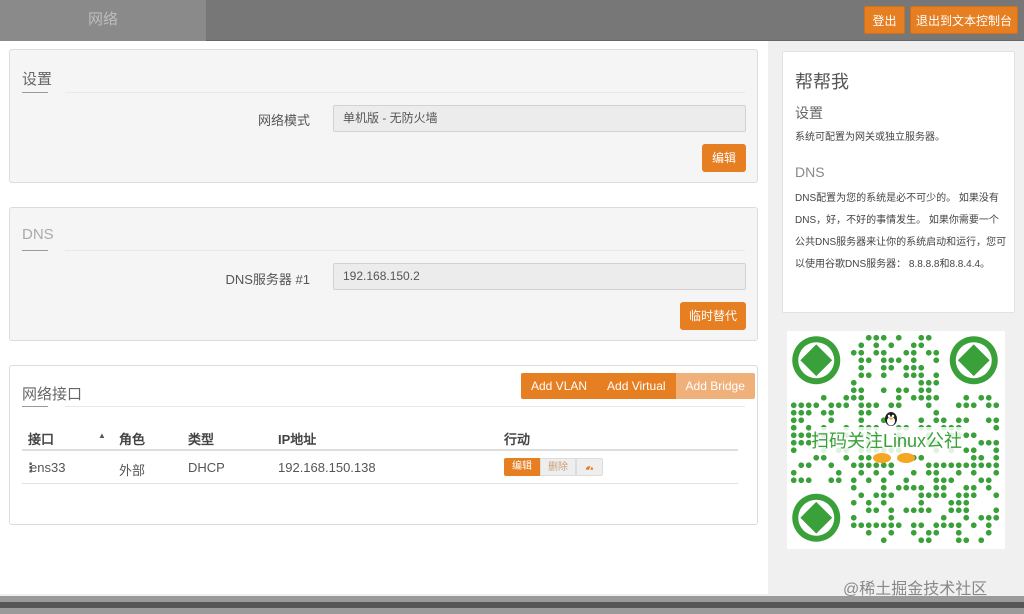 This screenshot has height=614, width=1024. I want to click on logout-button: 登出, so click(884, 20).